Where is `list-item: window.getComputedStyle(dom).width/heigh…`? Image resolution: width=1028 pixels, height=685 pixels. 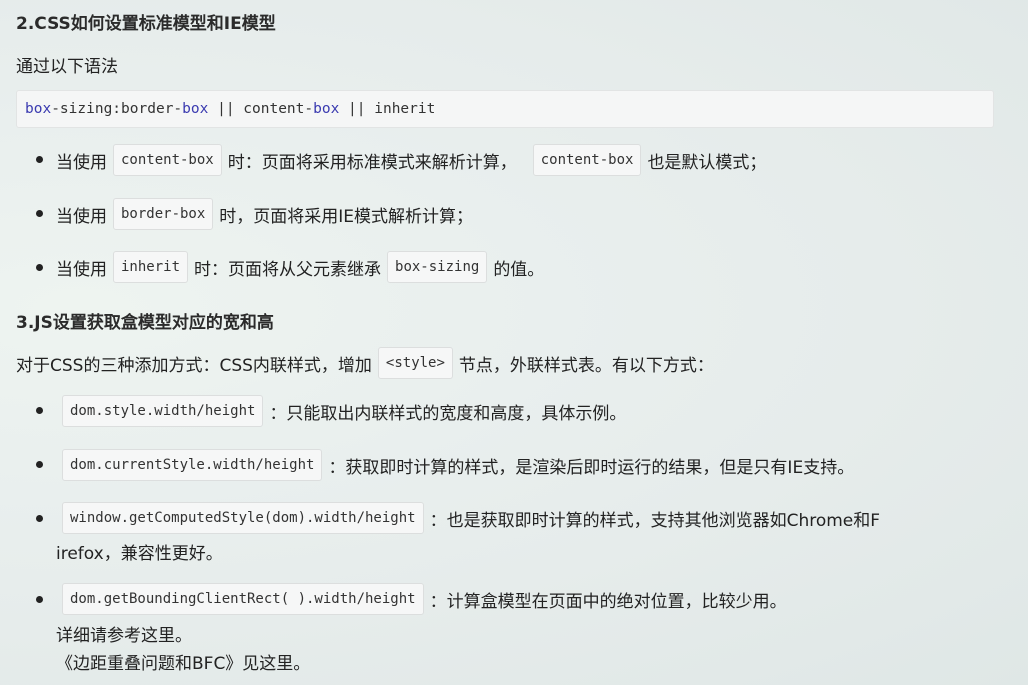 list-item: window.getComputedStyle(dom).width/heigh… is located at coordinates (468, 518).